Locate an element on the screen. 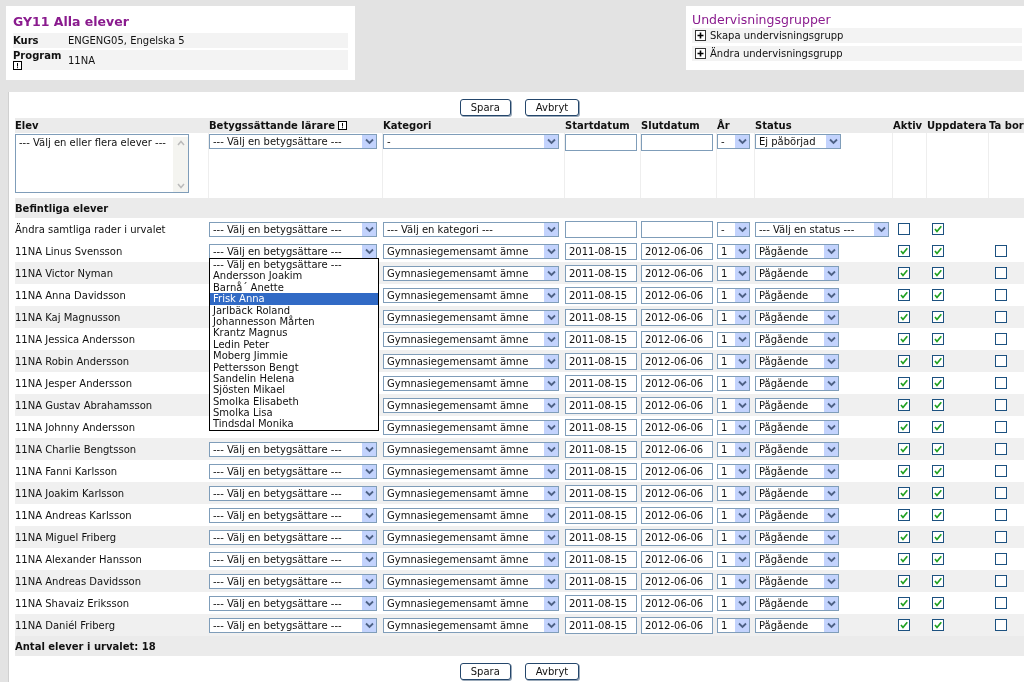 The height and width of the screenshot is (682, 1024). dropdown-option: Pettersson Bengt is located at coordinates (294, 367).